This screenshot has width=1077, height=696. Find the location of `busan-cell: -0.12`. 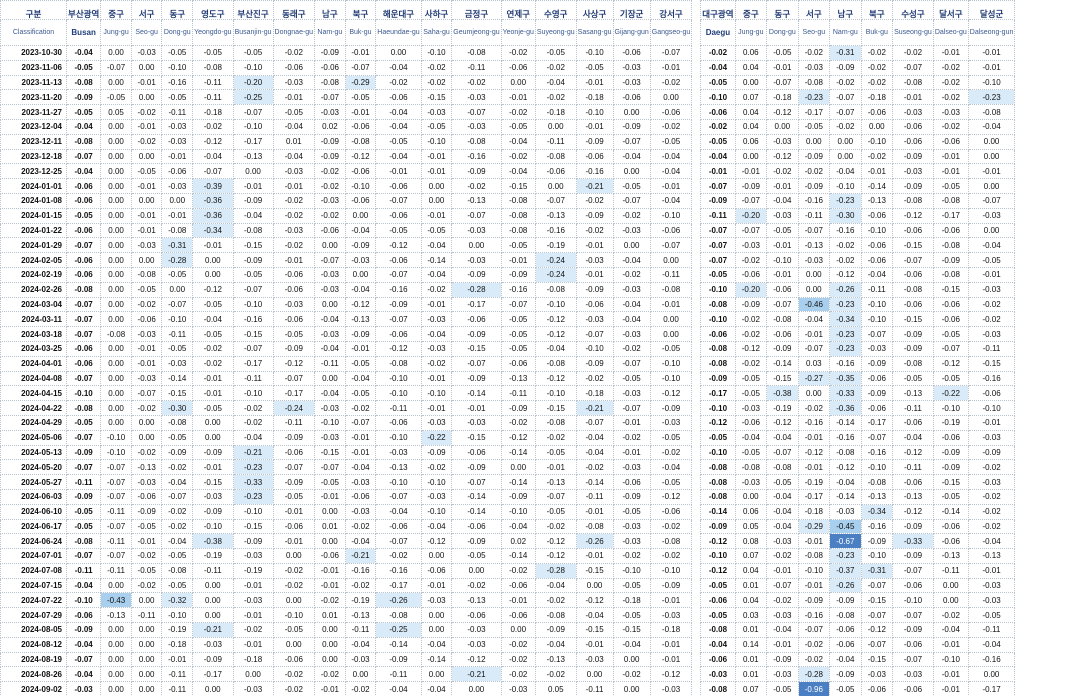

busan-cell: -0.12 is located at coordinates (518, 437).